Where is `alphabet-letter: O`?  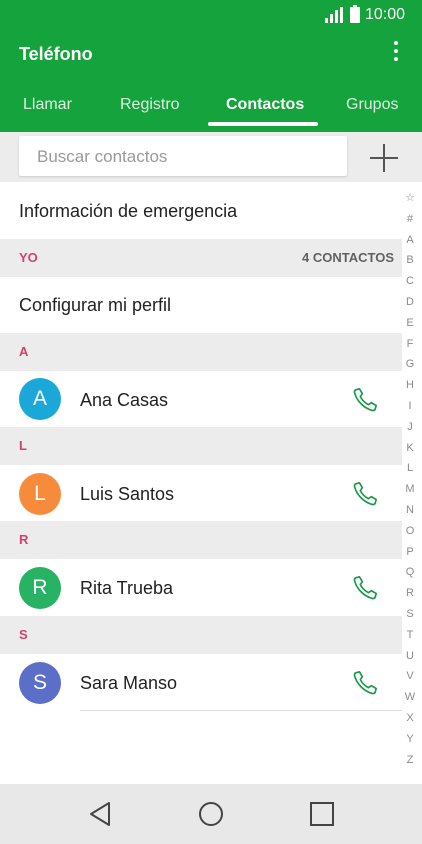 alphabet-letter: O is located at coordinates (410, 531).